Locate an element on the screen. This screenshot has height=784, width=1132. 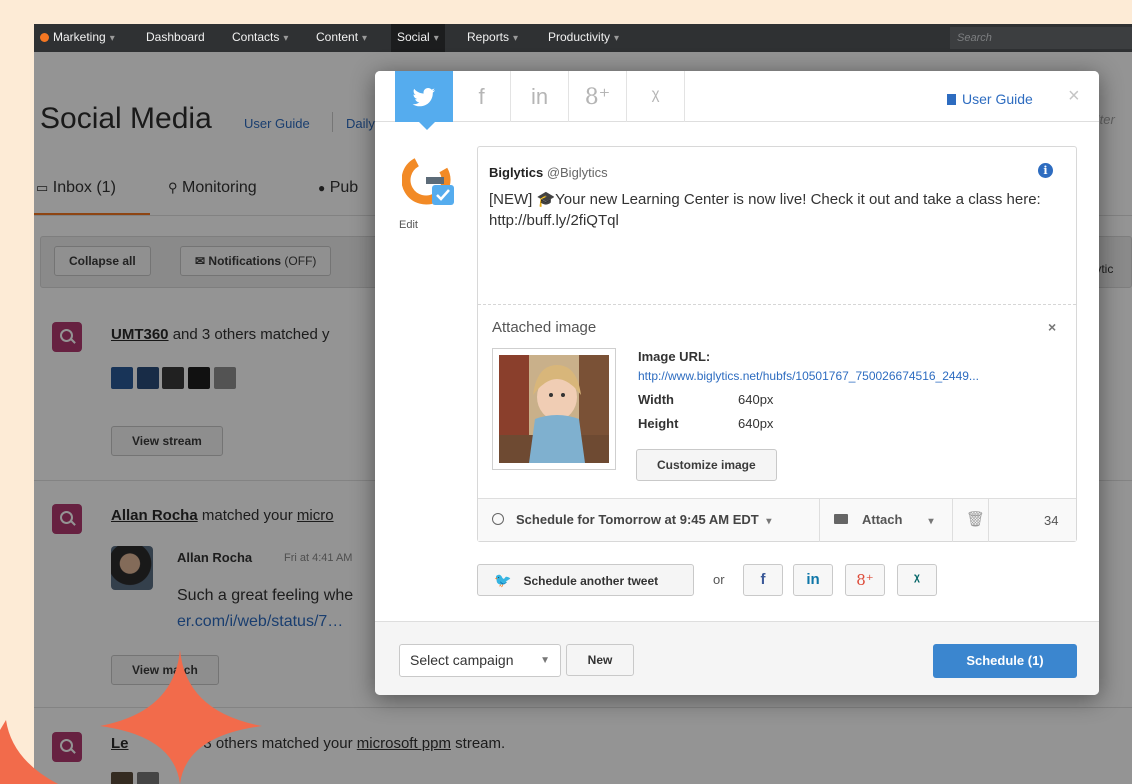
campaign-select: Select campaign ▼ is located at coordinates (480, 660).